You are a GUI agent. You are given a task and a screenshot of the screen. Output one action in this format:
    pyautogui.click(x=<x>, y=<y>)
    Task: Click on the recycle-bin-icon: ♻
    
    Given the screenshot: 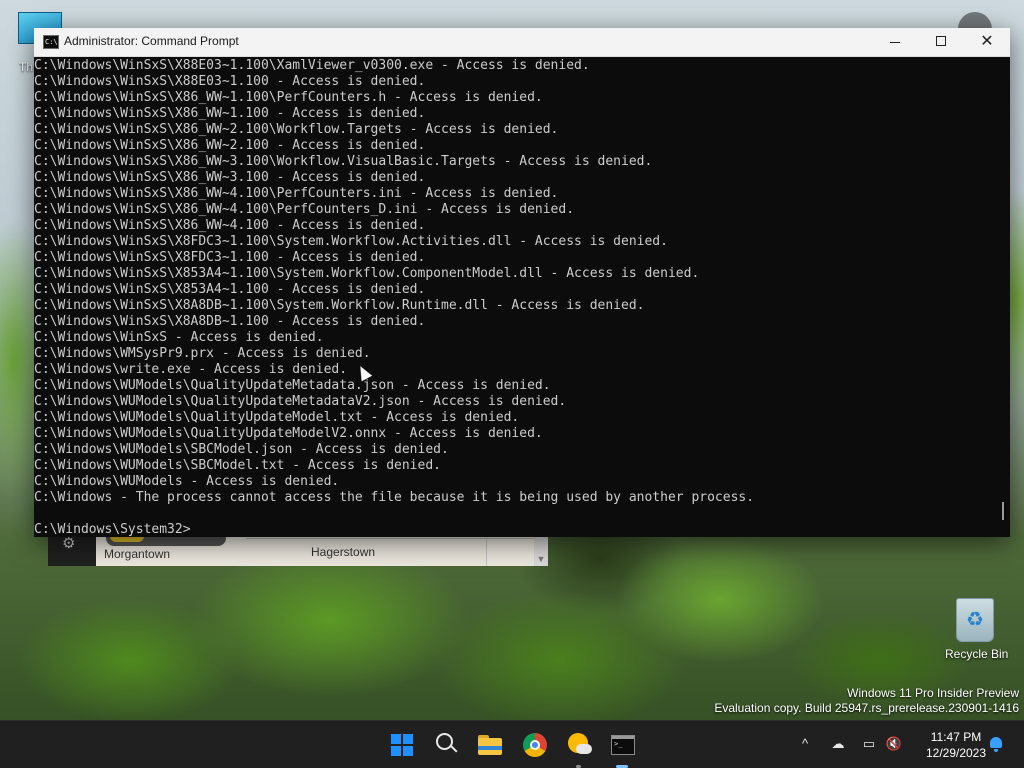 What is the action you would take?
    pyautogui.click(x=975, y=620)
    